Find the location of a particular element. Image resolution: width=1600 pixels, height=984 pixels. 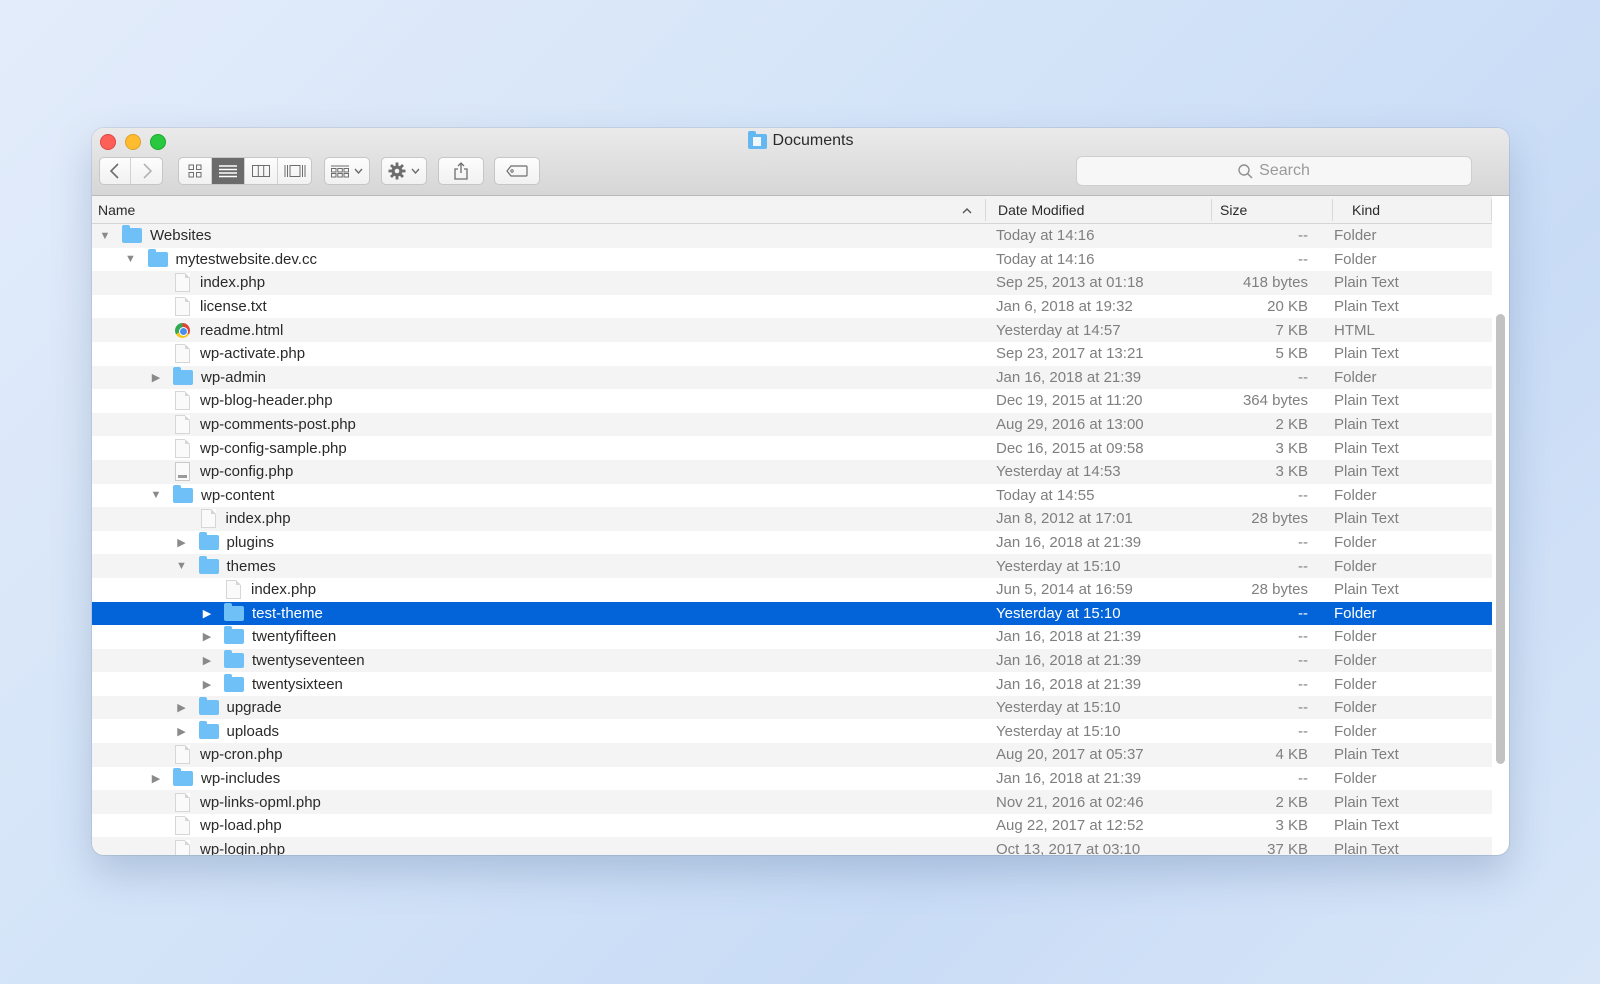

file-row: readme.html Yesterday at 14:57 7 KB HTML is located at coordinates (792, 330).